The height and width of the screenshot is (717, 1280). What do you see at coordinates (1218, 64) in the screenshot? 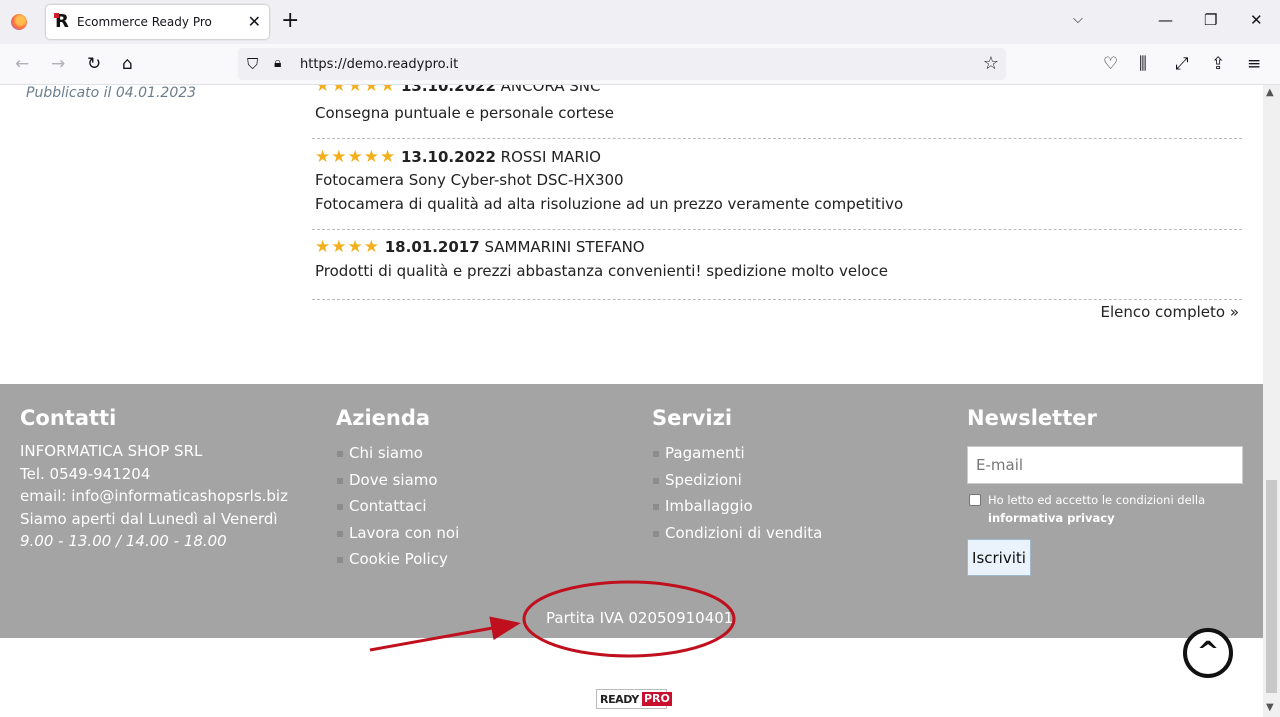
I see `share-icon: ⇪` at bounding box center [1218, 64].